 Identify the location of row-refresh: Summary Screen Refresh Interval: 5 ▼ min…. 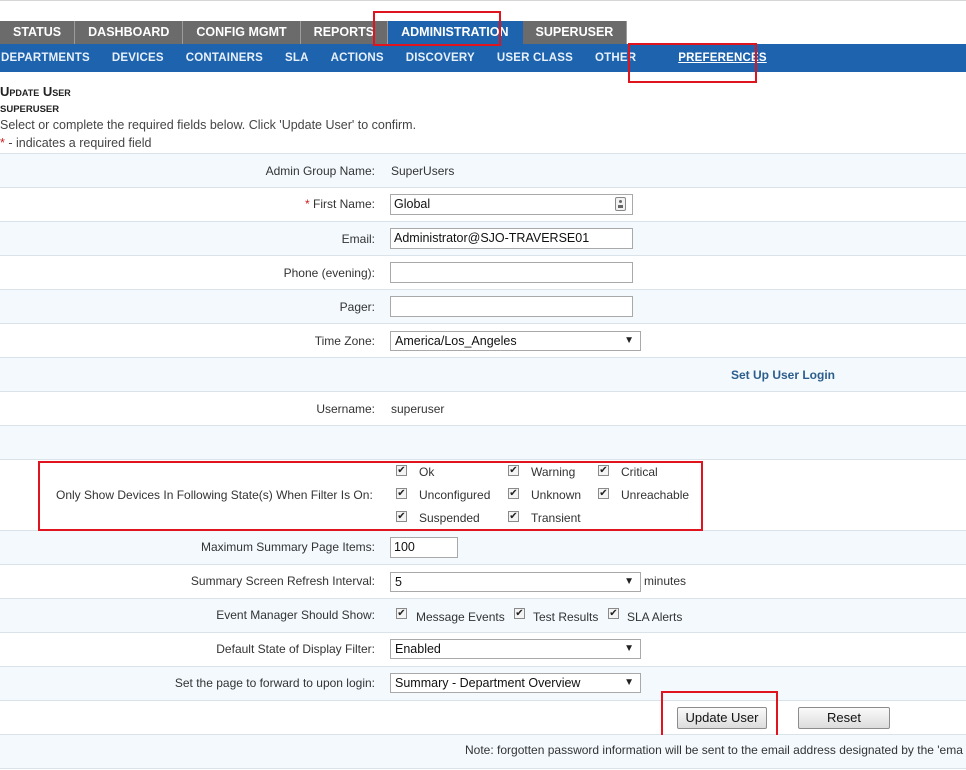
(483, 582).